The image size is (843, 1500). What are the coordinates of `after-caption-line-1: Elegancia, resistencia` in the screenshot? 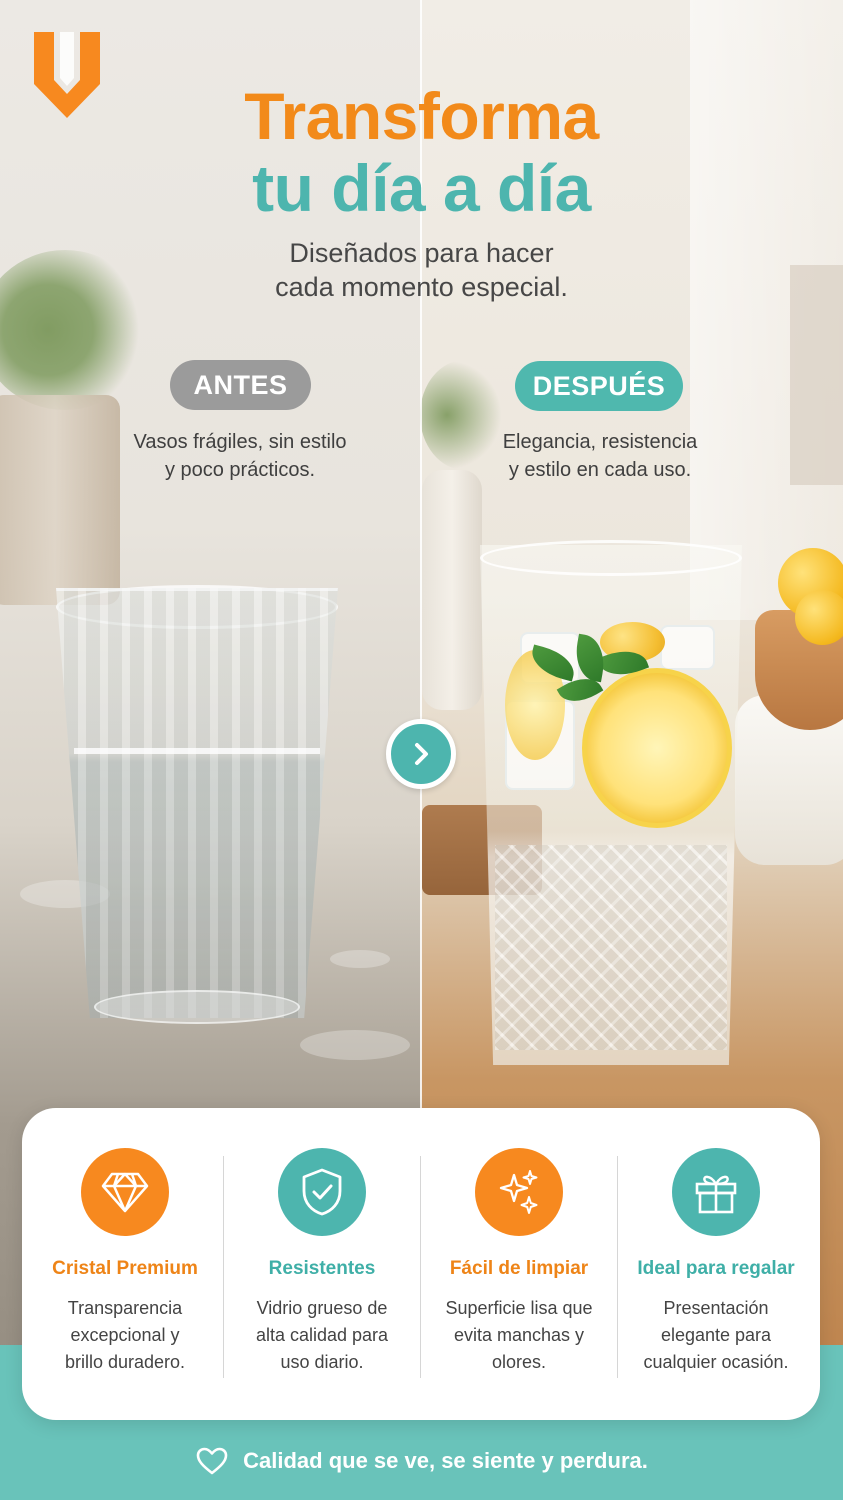 It's located at (600, 442).